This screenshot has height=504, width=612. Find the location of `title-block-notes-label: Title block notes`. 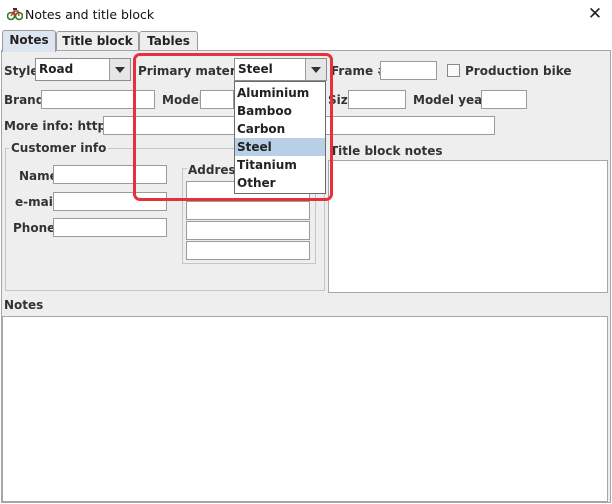

title-block-notes-label: Title block notes is located at coordinates (386, 151).